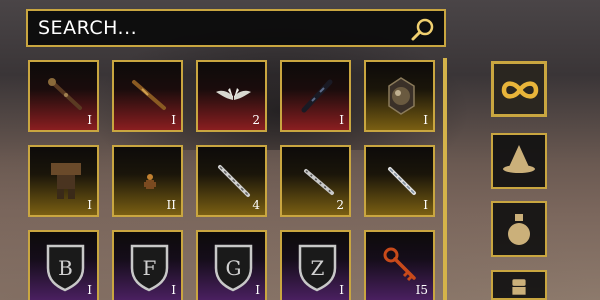 The height and width of the screenshot is (300, 600). What do you see at coordinates (423, 29) in the screenshot?
I see `search-icon` at bounding box center [423, 29].